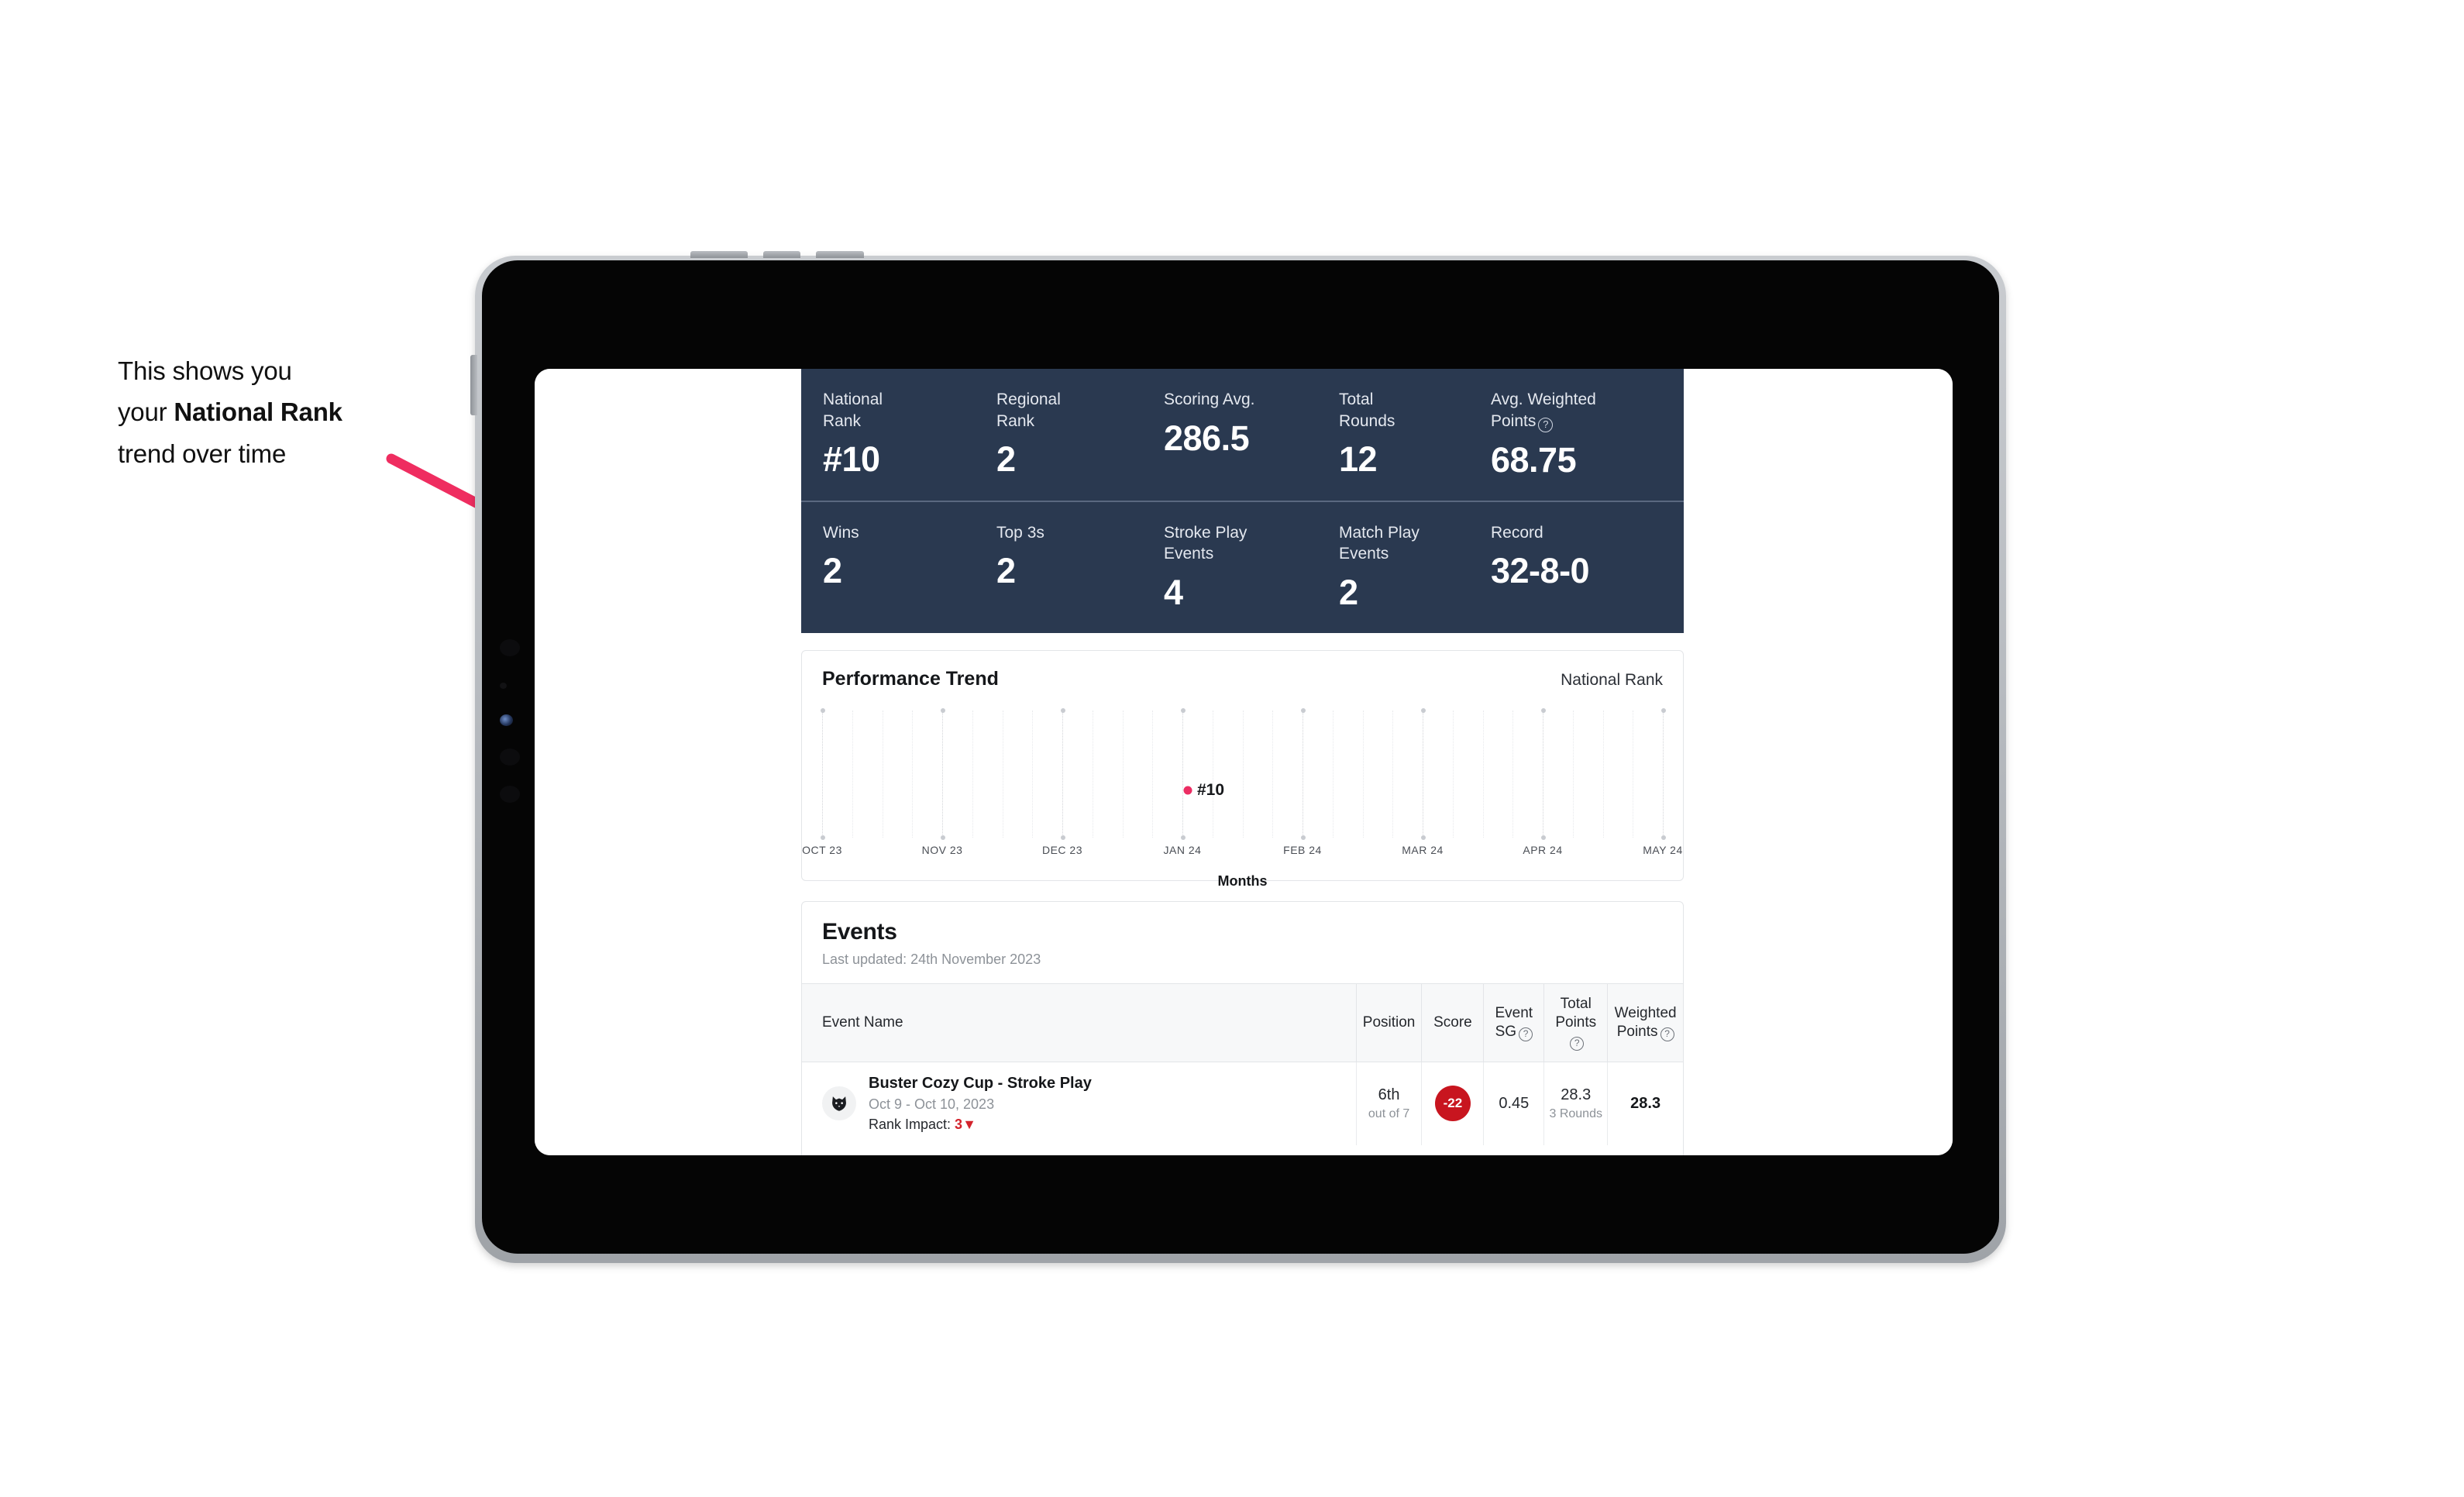 This screenshot has height=1497, width=2464. I want to click on dog-head-icon, so click(839, 1103).